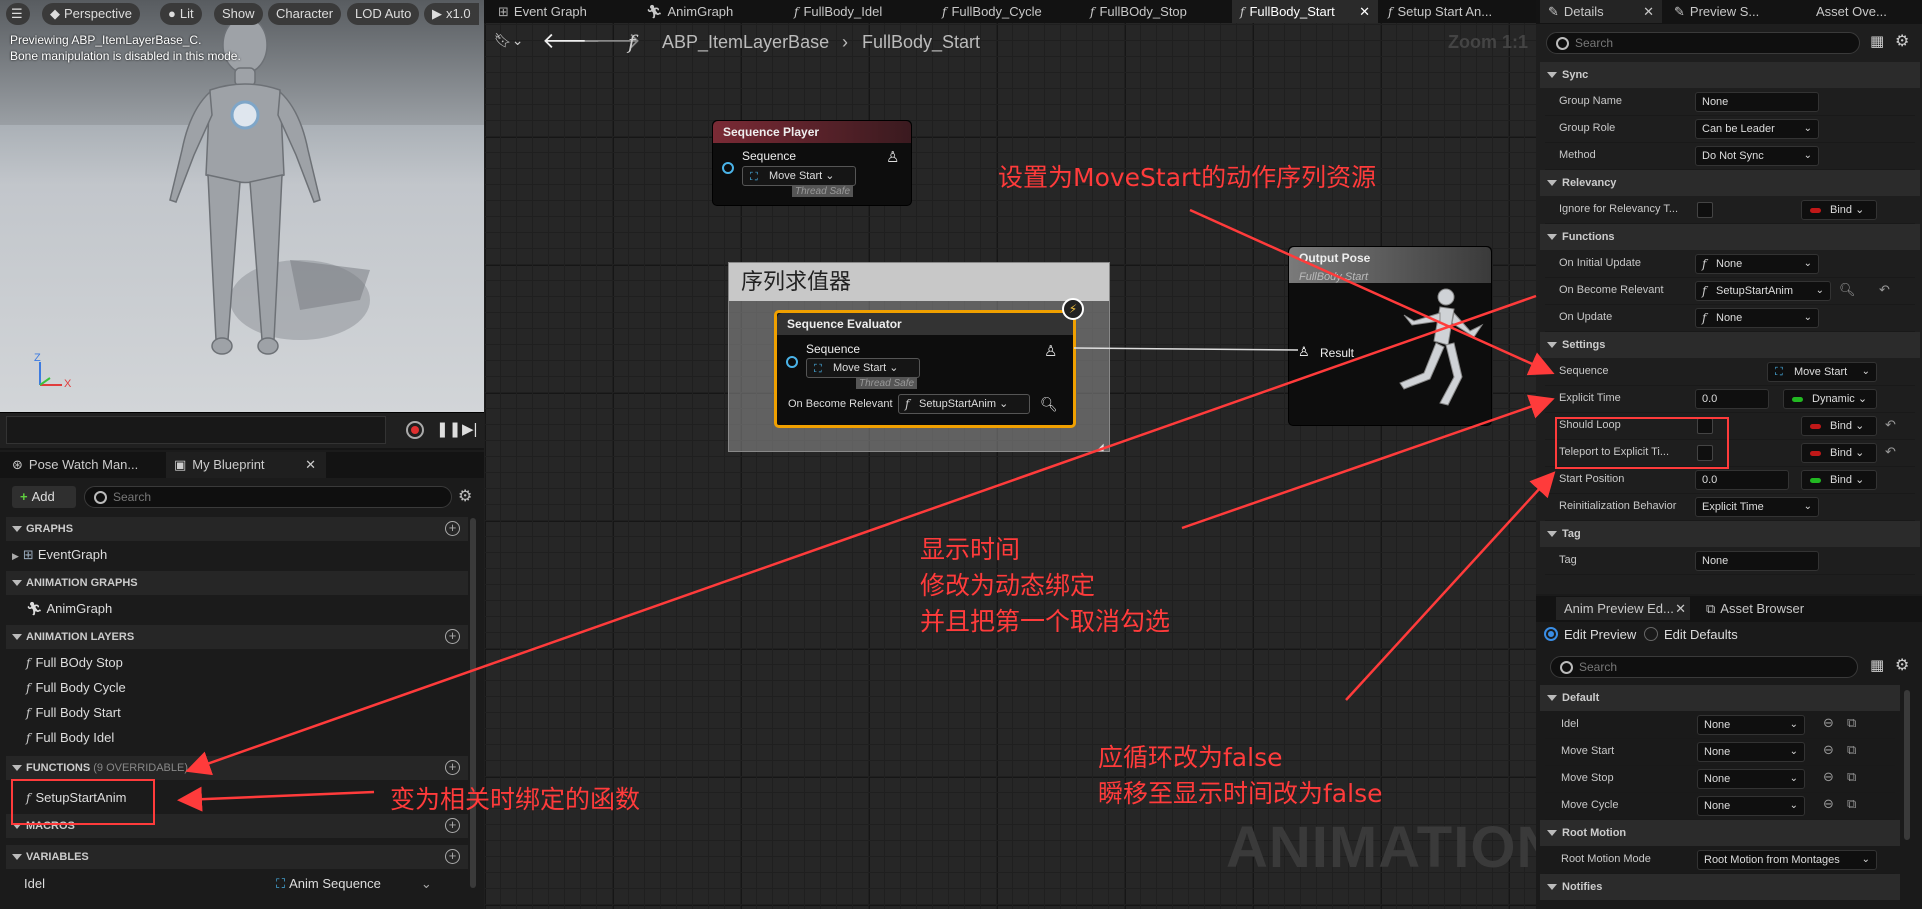  I want to click on details-section-relevancy: Relevancy, so click(1730, 183).